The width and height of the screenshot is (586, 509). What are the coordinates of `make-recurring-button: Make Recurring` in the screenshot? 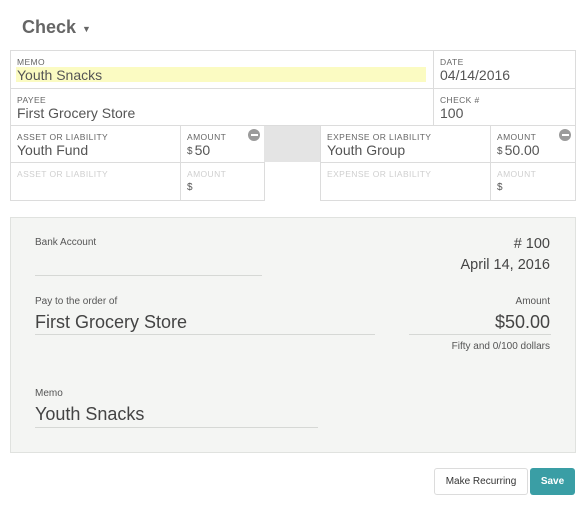 It's located at (481, 481).